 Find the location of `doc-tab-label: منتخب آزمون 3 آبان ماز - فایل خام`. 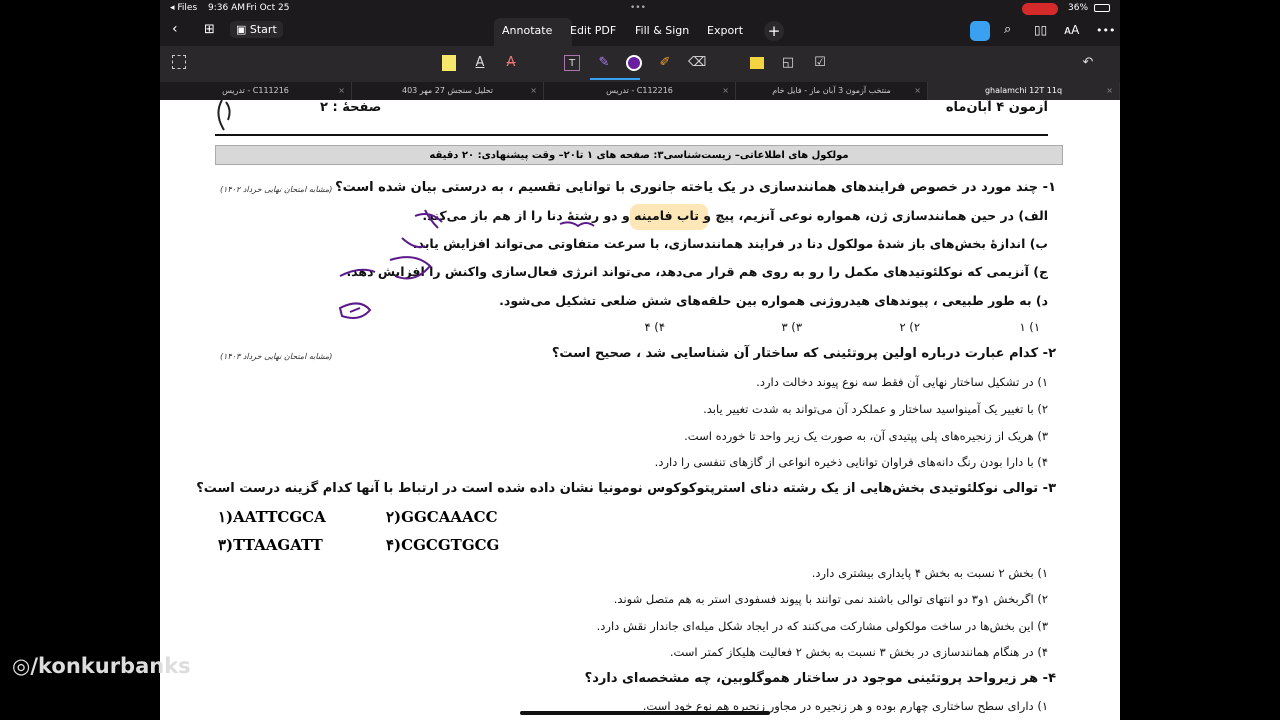

doc-tab-label: منتخب آزمون 3 آبان ماز - فایل خام is located at coordinates (831, 90).